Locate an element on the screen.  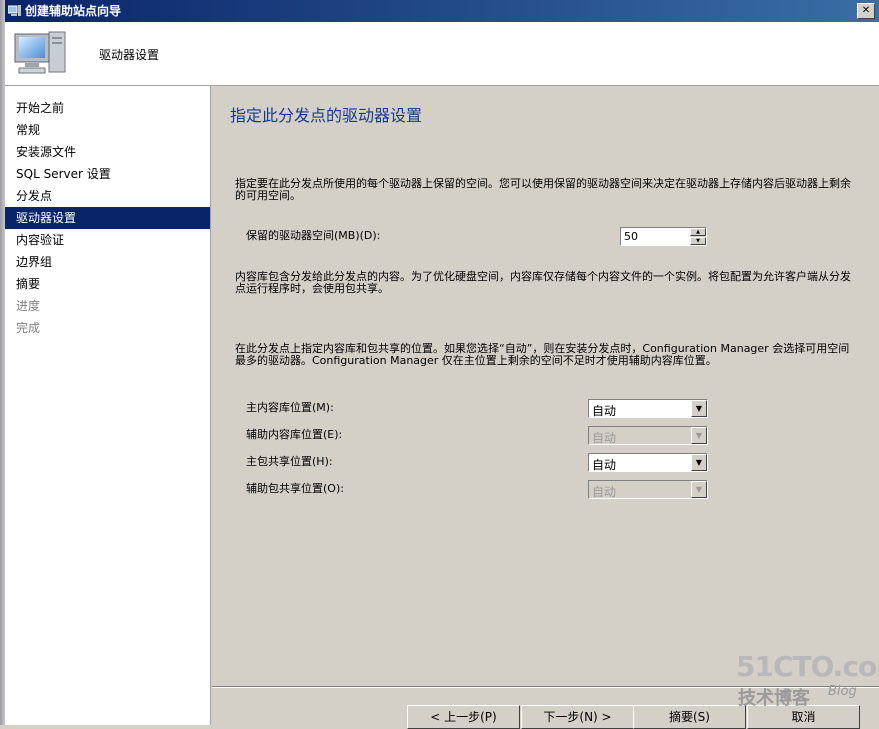
nav-item-boundary-groups: 边界组 is located at coordinates (107, 262).